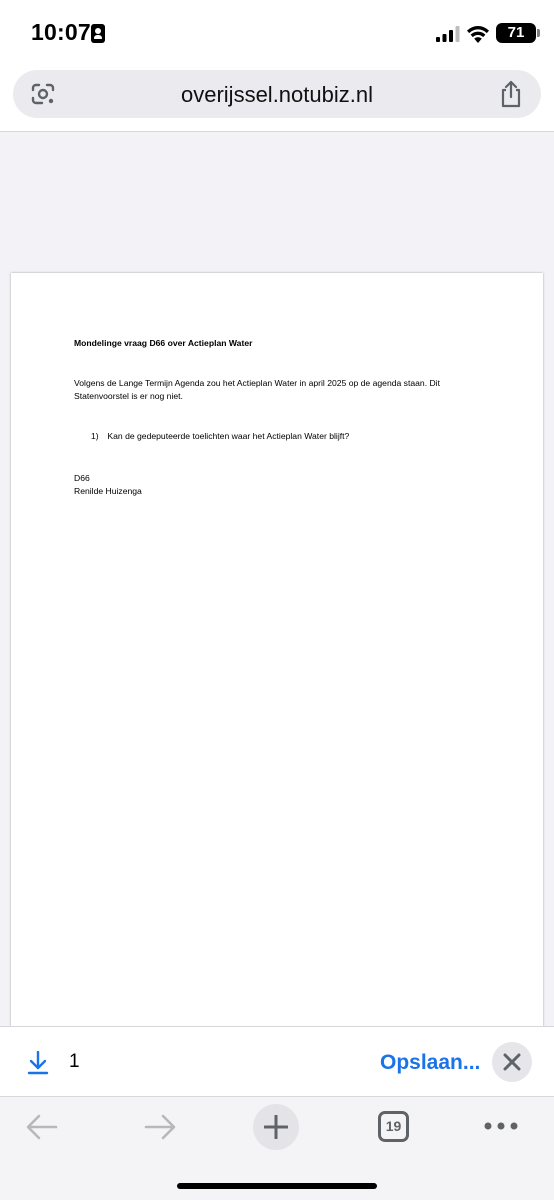 The width and height of the screenshot is (554, 1200). I want to click on signature-party: D66, so click(82, 478).